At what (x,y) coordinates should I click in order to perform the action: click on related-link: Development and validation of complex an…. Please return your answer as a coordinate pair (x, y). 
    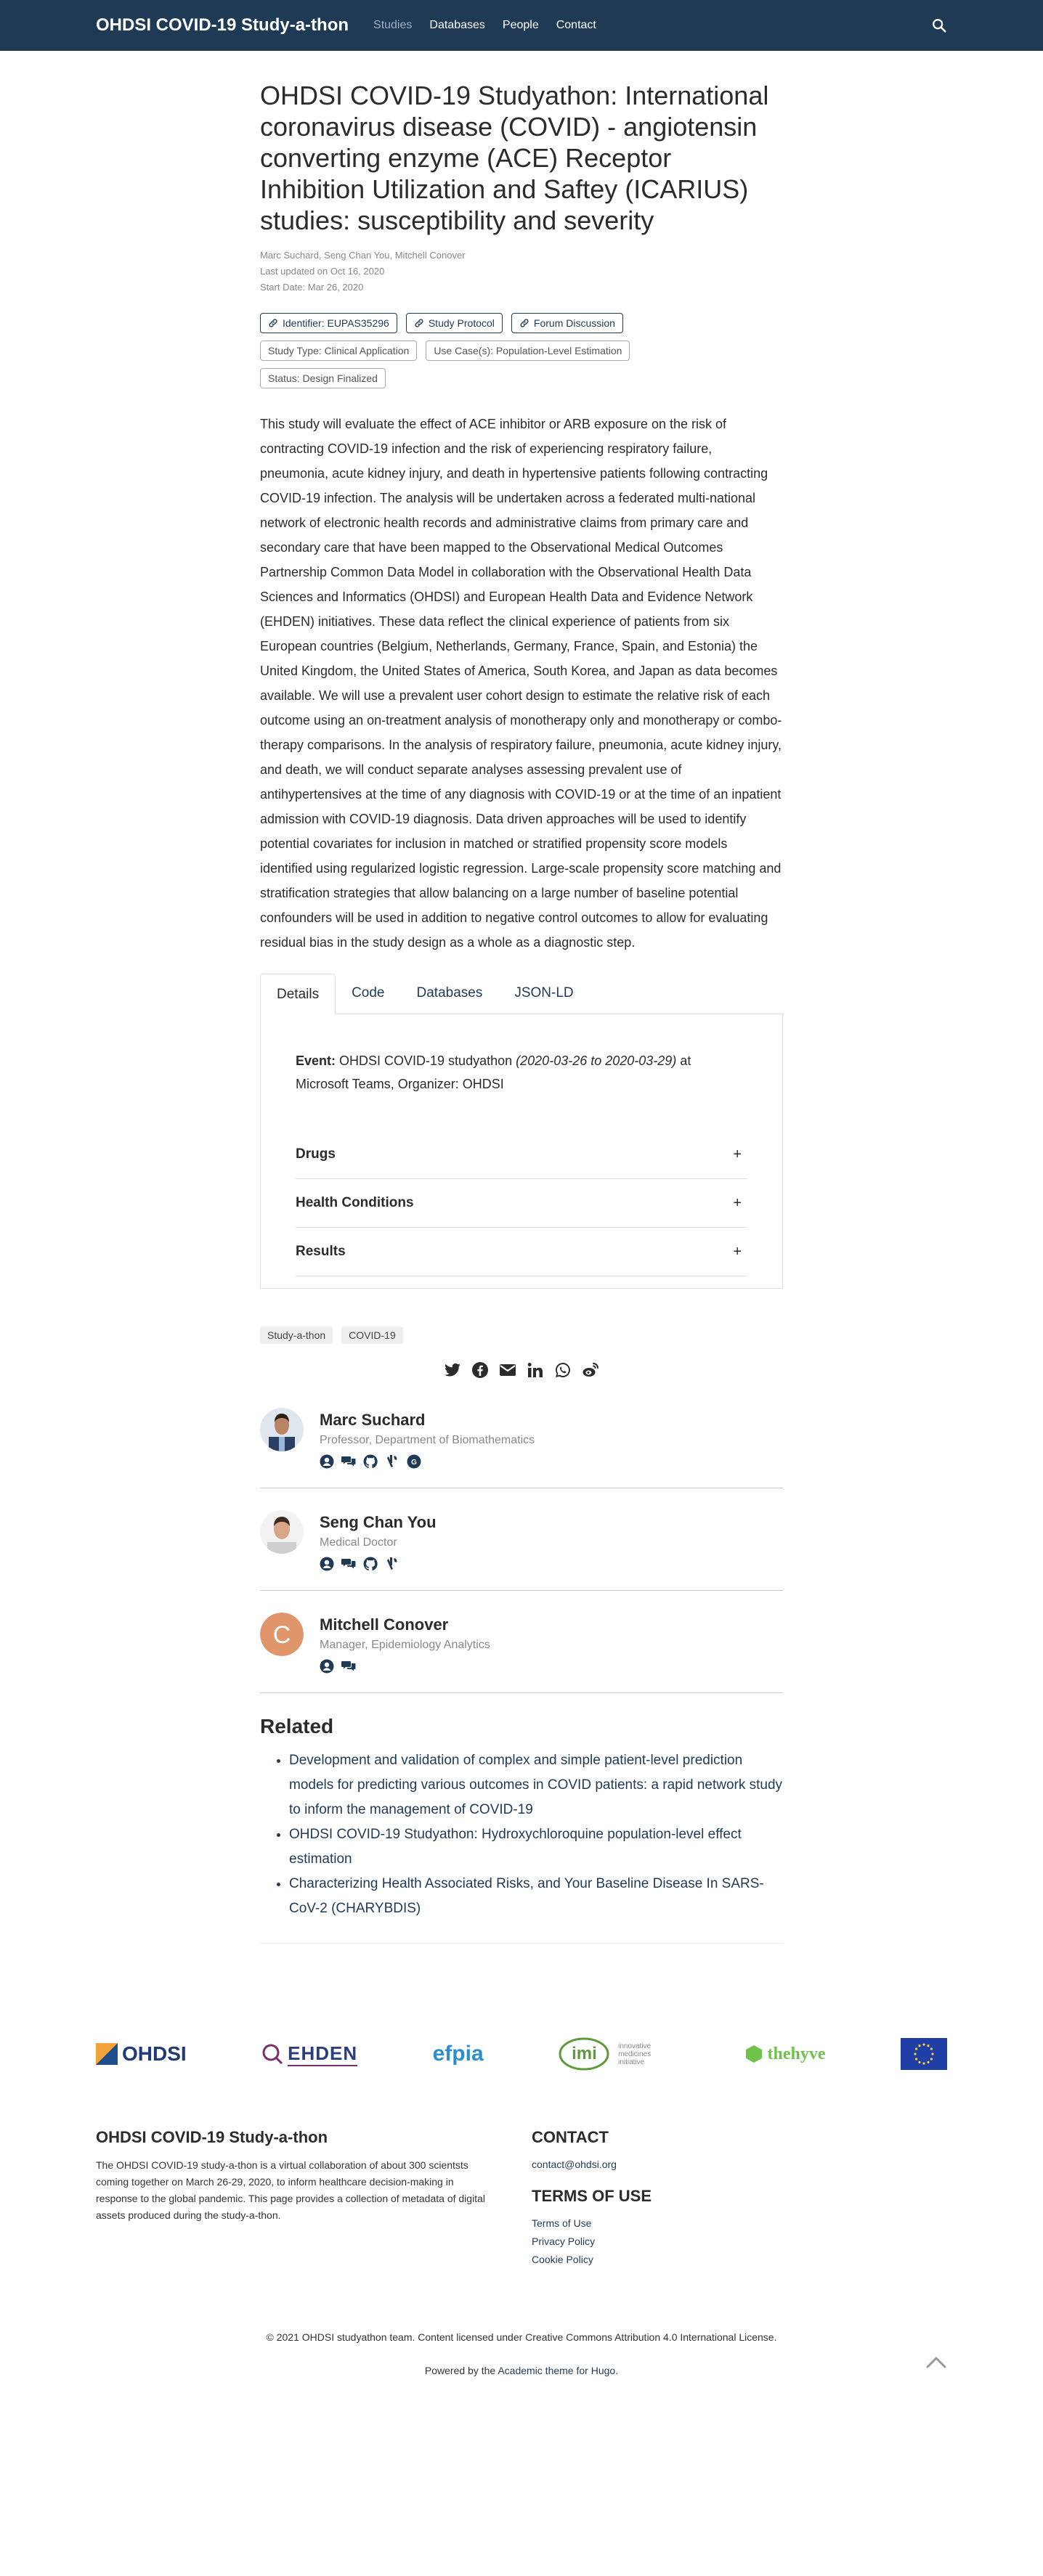
    Looking at the image, I should click on (536, 1785).